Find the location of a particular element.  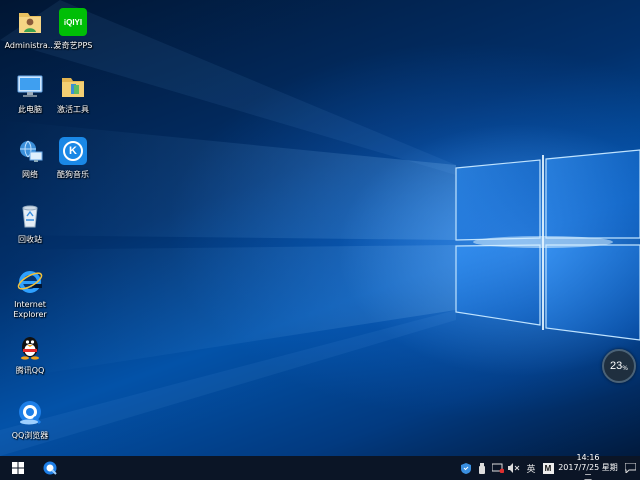

m-tray-badge: M is located at coordinates (548, 468).